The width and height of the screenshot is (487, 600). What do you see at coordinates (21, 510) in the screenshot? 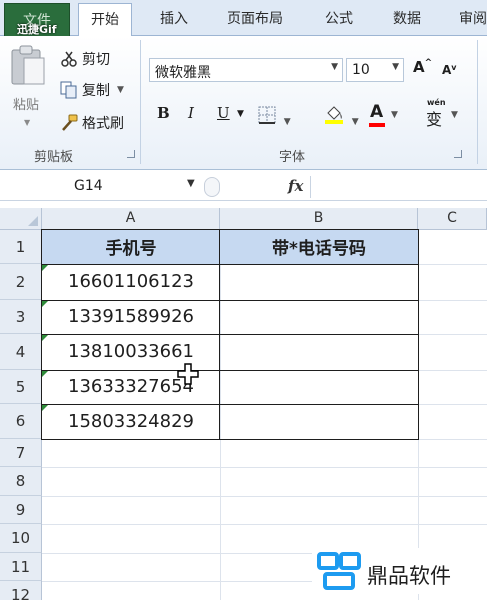
I see `row-header: 9` at bounding box center [21, 510].